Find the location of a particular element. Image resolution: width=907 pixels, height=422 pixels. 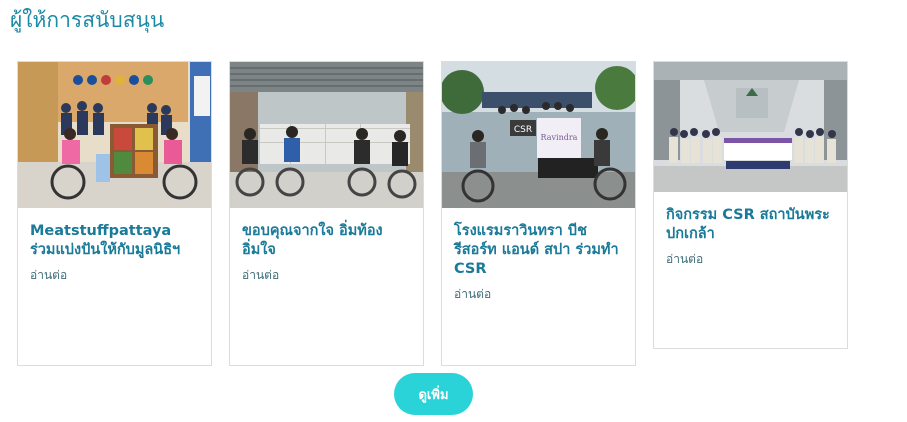

sponsor-card: กิจกรรม CSR สถาบันพระปกเกล้า อ่านต่อ is located at coordinates (750, 205).